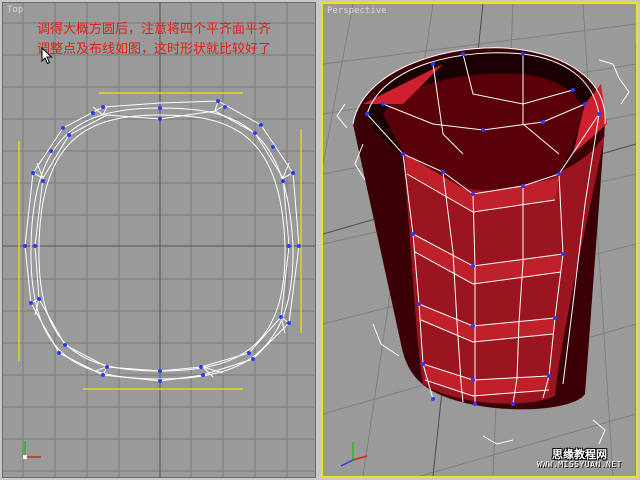 The width and height of the screenshot is (640, 480). What do you see at coordinates (357, 11) in the screenshot?
I see `viewport-label-perspective: Perspective` at bounding box center [357, 11].